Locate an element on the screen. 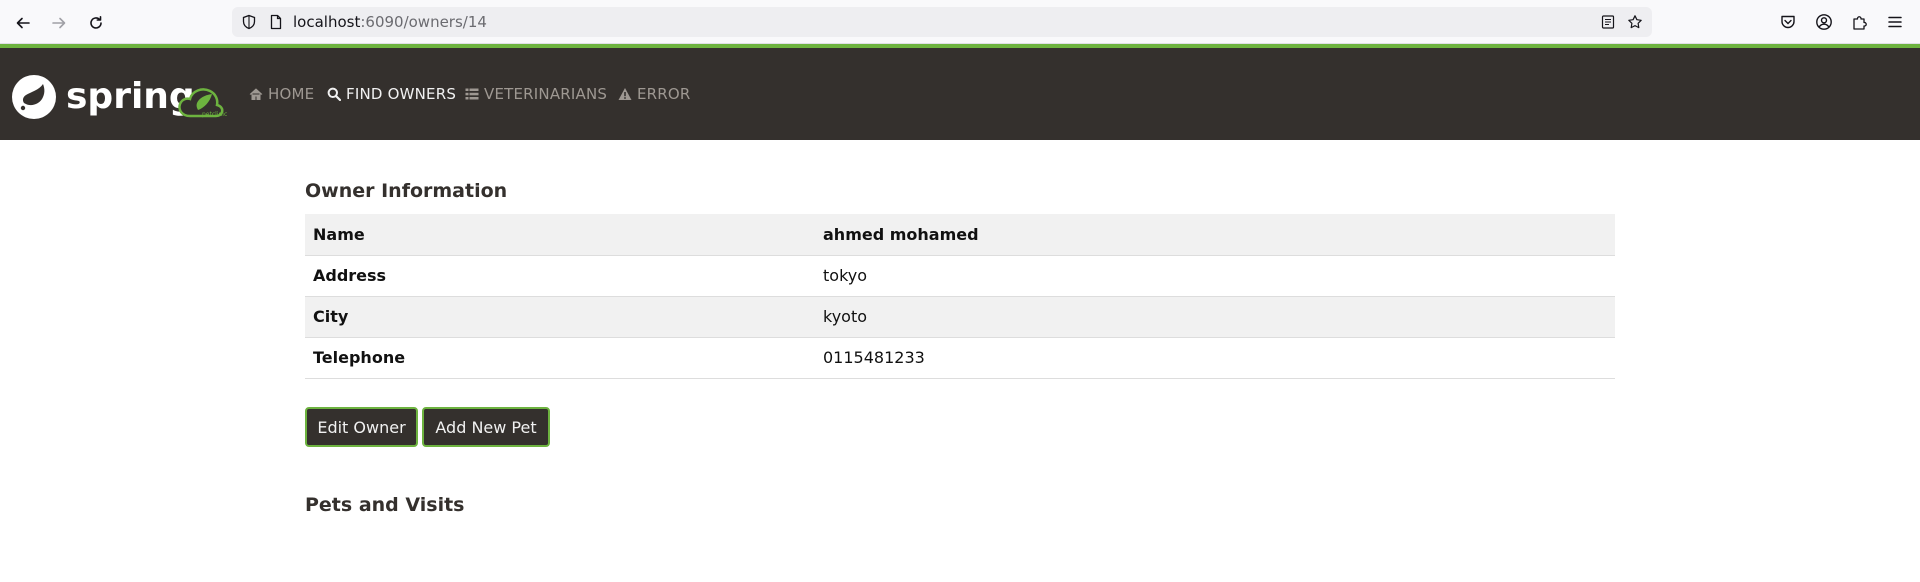  extensions-icon is located at coordinates (1860, 22).